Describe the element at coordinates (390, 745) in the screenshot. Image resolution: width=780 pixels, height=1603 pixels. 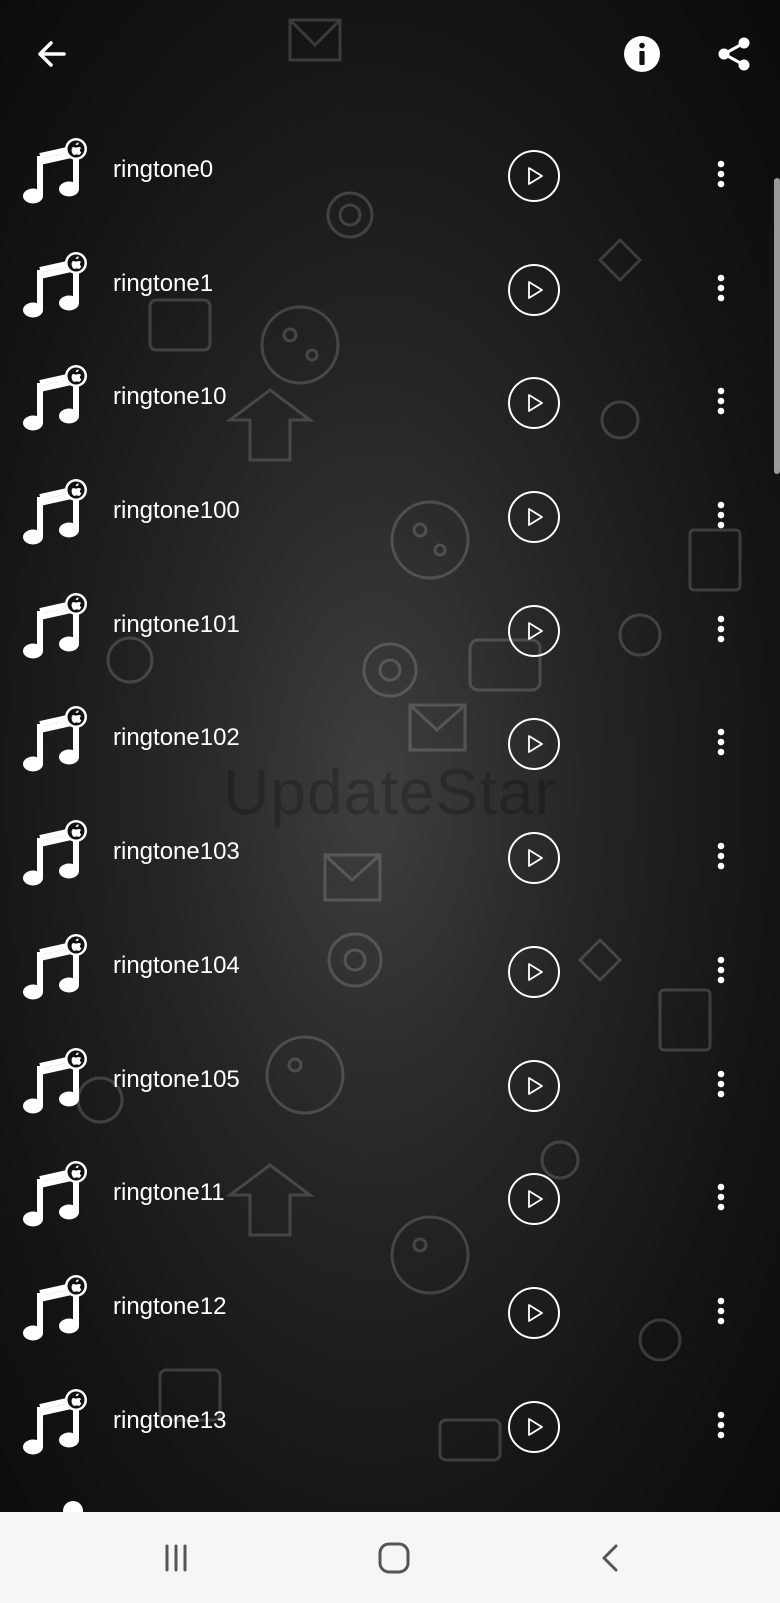
I see `ringtone-list-item: ringtone102` at that location.